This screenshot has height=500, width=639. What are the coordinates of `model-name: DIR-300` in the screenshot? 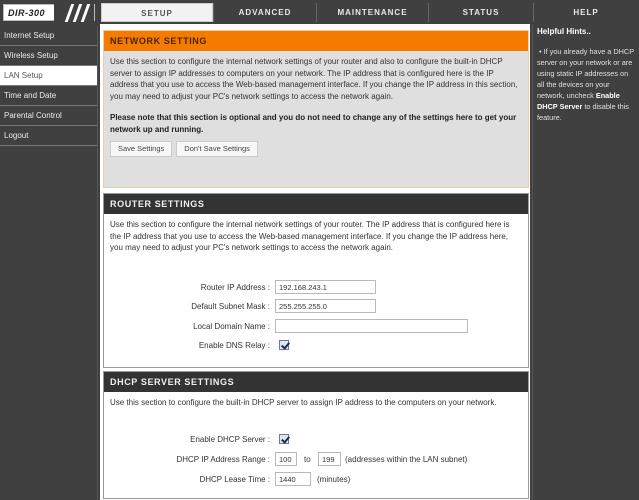 It's located at (27, 13).